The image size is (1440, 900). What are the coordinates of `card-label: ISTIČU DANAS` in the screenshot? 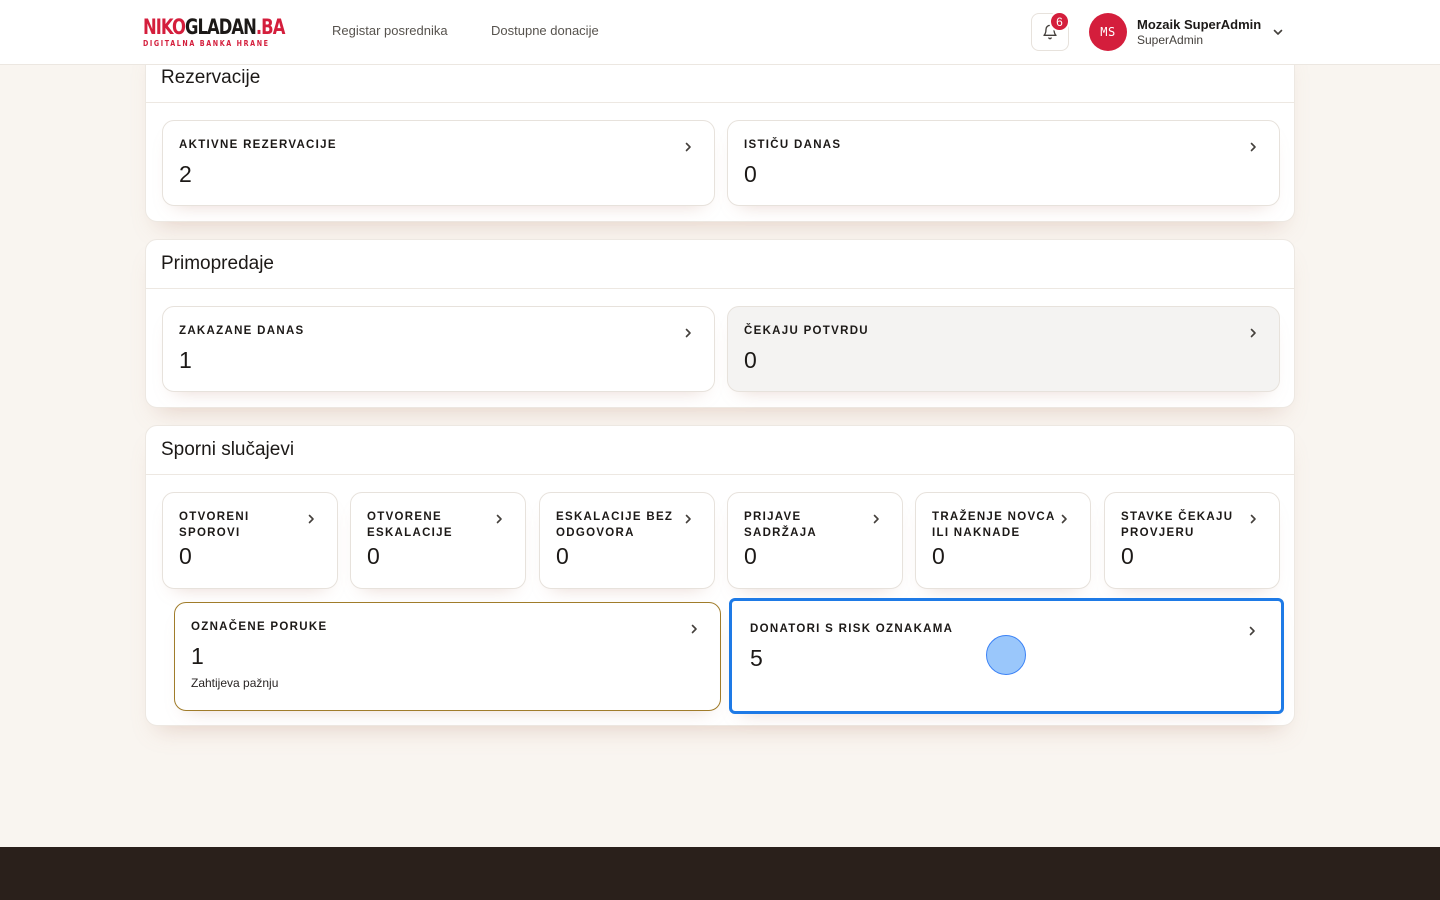 It's located at (793, 145).